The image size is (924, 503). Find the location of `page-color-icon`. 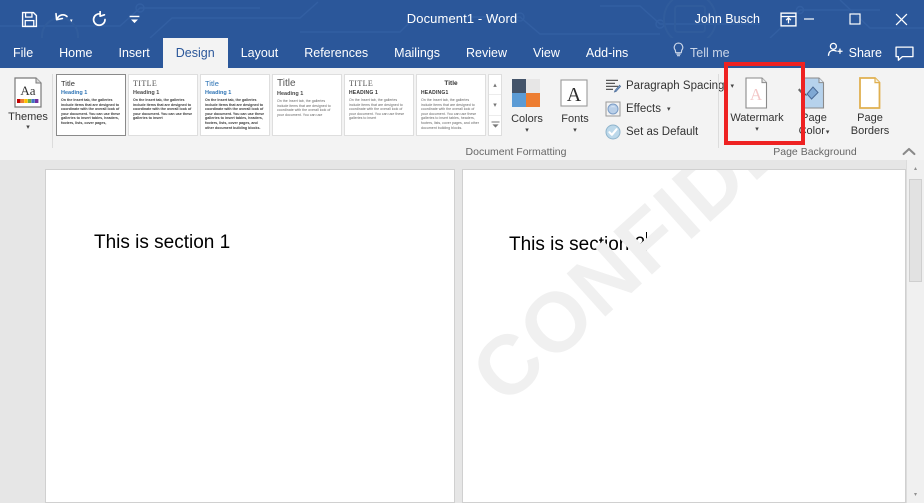

page-color-icon is located at coordinates (814, 94).